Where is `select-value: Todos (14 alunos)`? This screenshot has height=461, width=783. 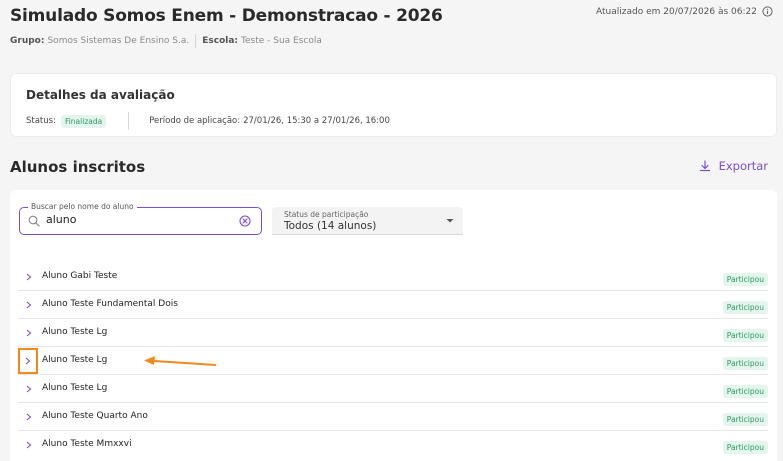
select-value: Todos (14 alunos) is located at coordinates (330, 226).